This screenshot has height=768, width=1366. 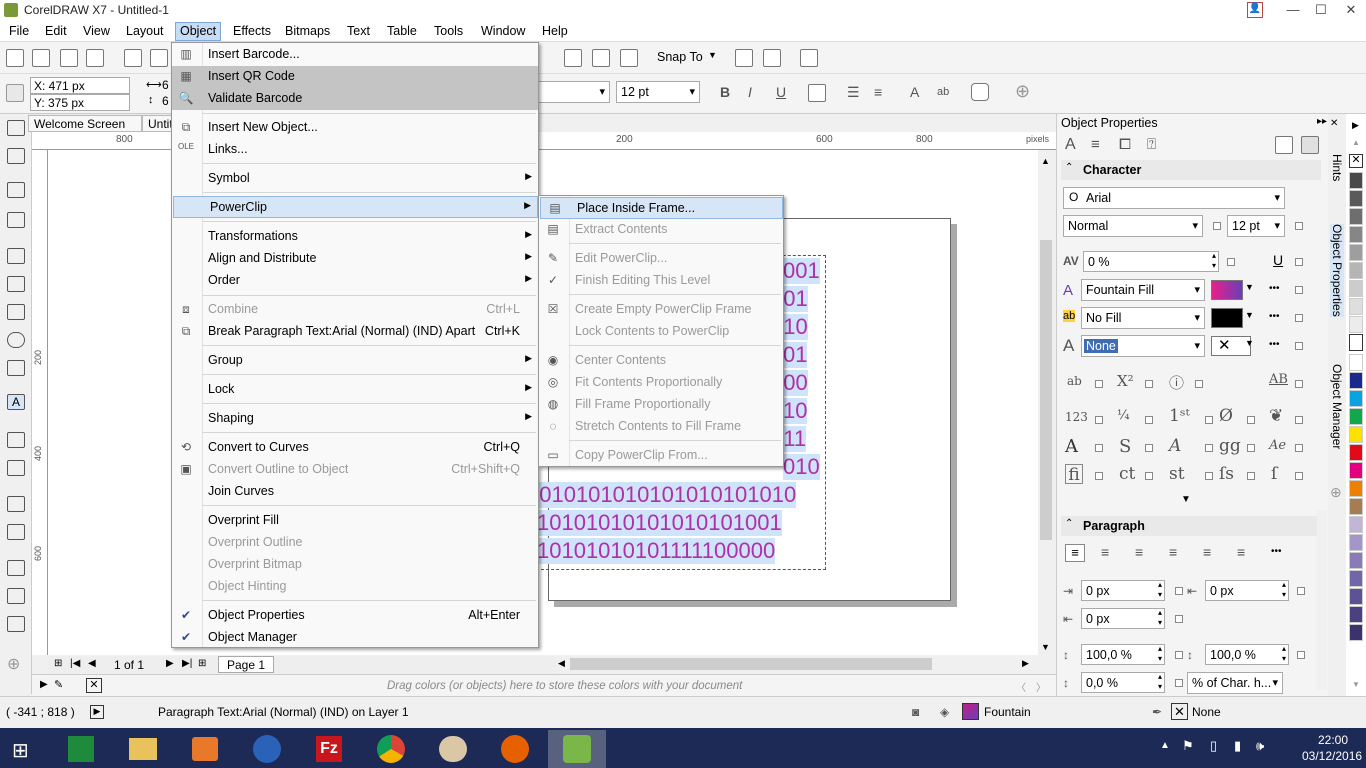 What do you see at coordinates (661, 361) in the screenshot?
I see `menu-item-center-contents: ◉ Center Contents` at bounding box center [661, 361].